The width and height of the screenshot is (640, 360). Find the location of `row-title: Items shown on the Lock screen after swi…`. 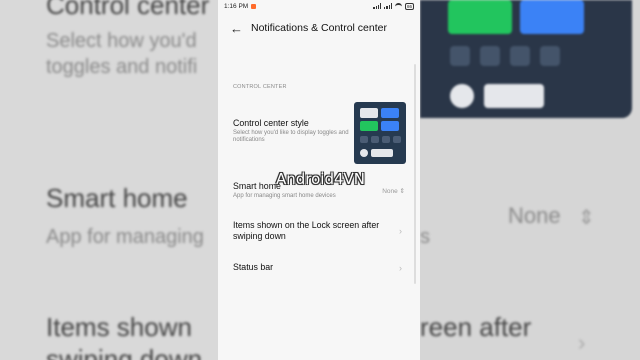

row-title: Items shown on the Lock screen after swi… is located at coordinates (306, 230).